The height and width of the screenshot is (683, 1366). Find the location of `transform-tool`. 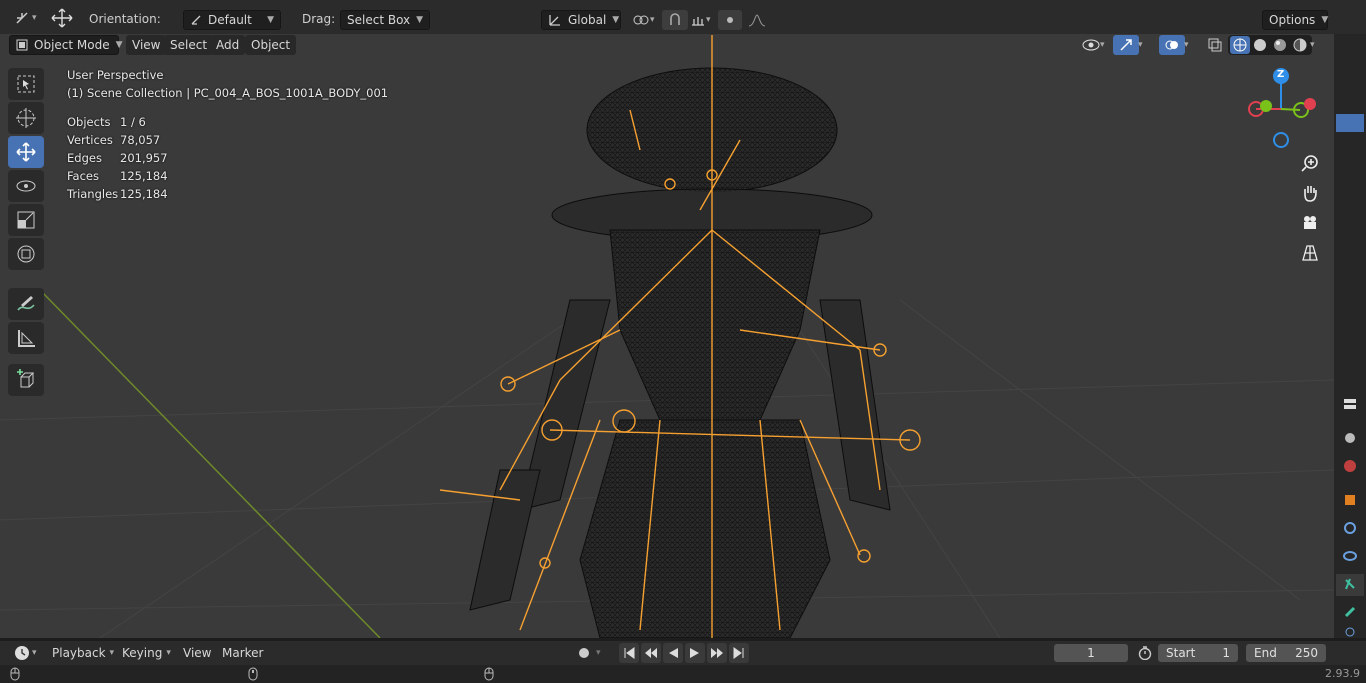

transform-tool is located at coordinates (26, 254).